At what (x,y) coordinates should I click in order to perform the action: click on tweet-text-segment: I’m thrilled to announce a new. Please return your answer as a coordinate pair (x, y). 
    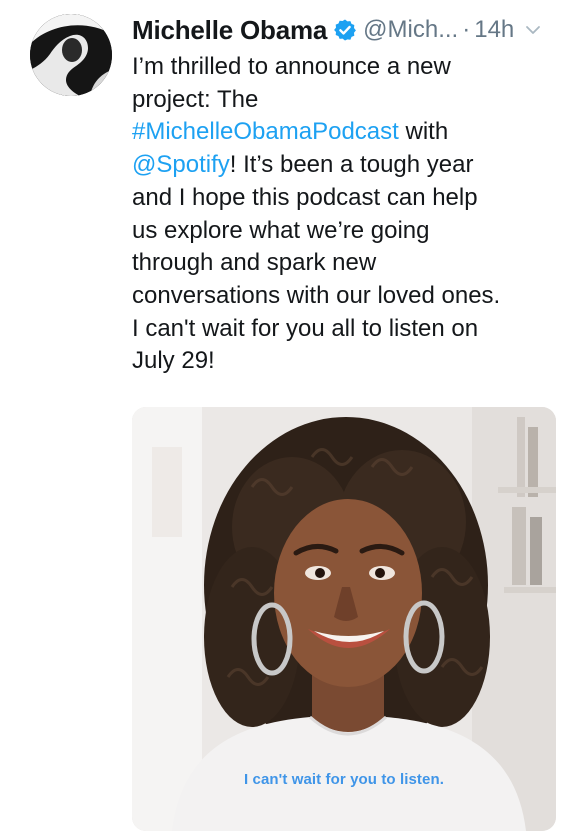
    Looking at the image, I should click on (291, 66).